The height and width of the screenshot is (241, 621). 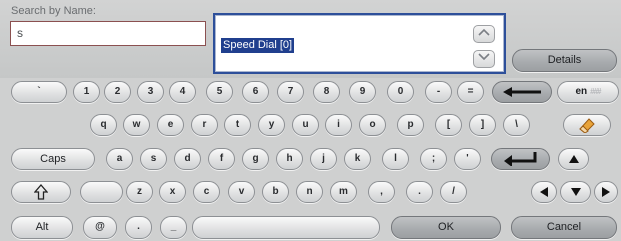 I want to click on key-o: o, so click(x=372, y=125).